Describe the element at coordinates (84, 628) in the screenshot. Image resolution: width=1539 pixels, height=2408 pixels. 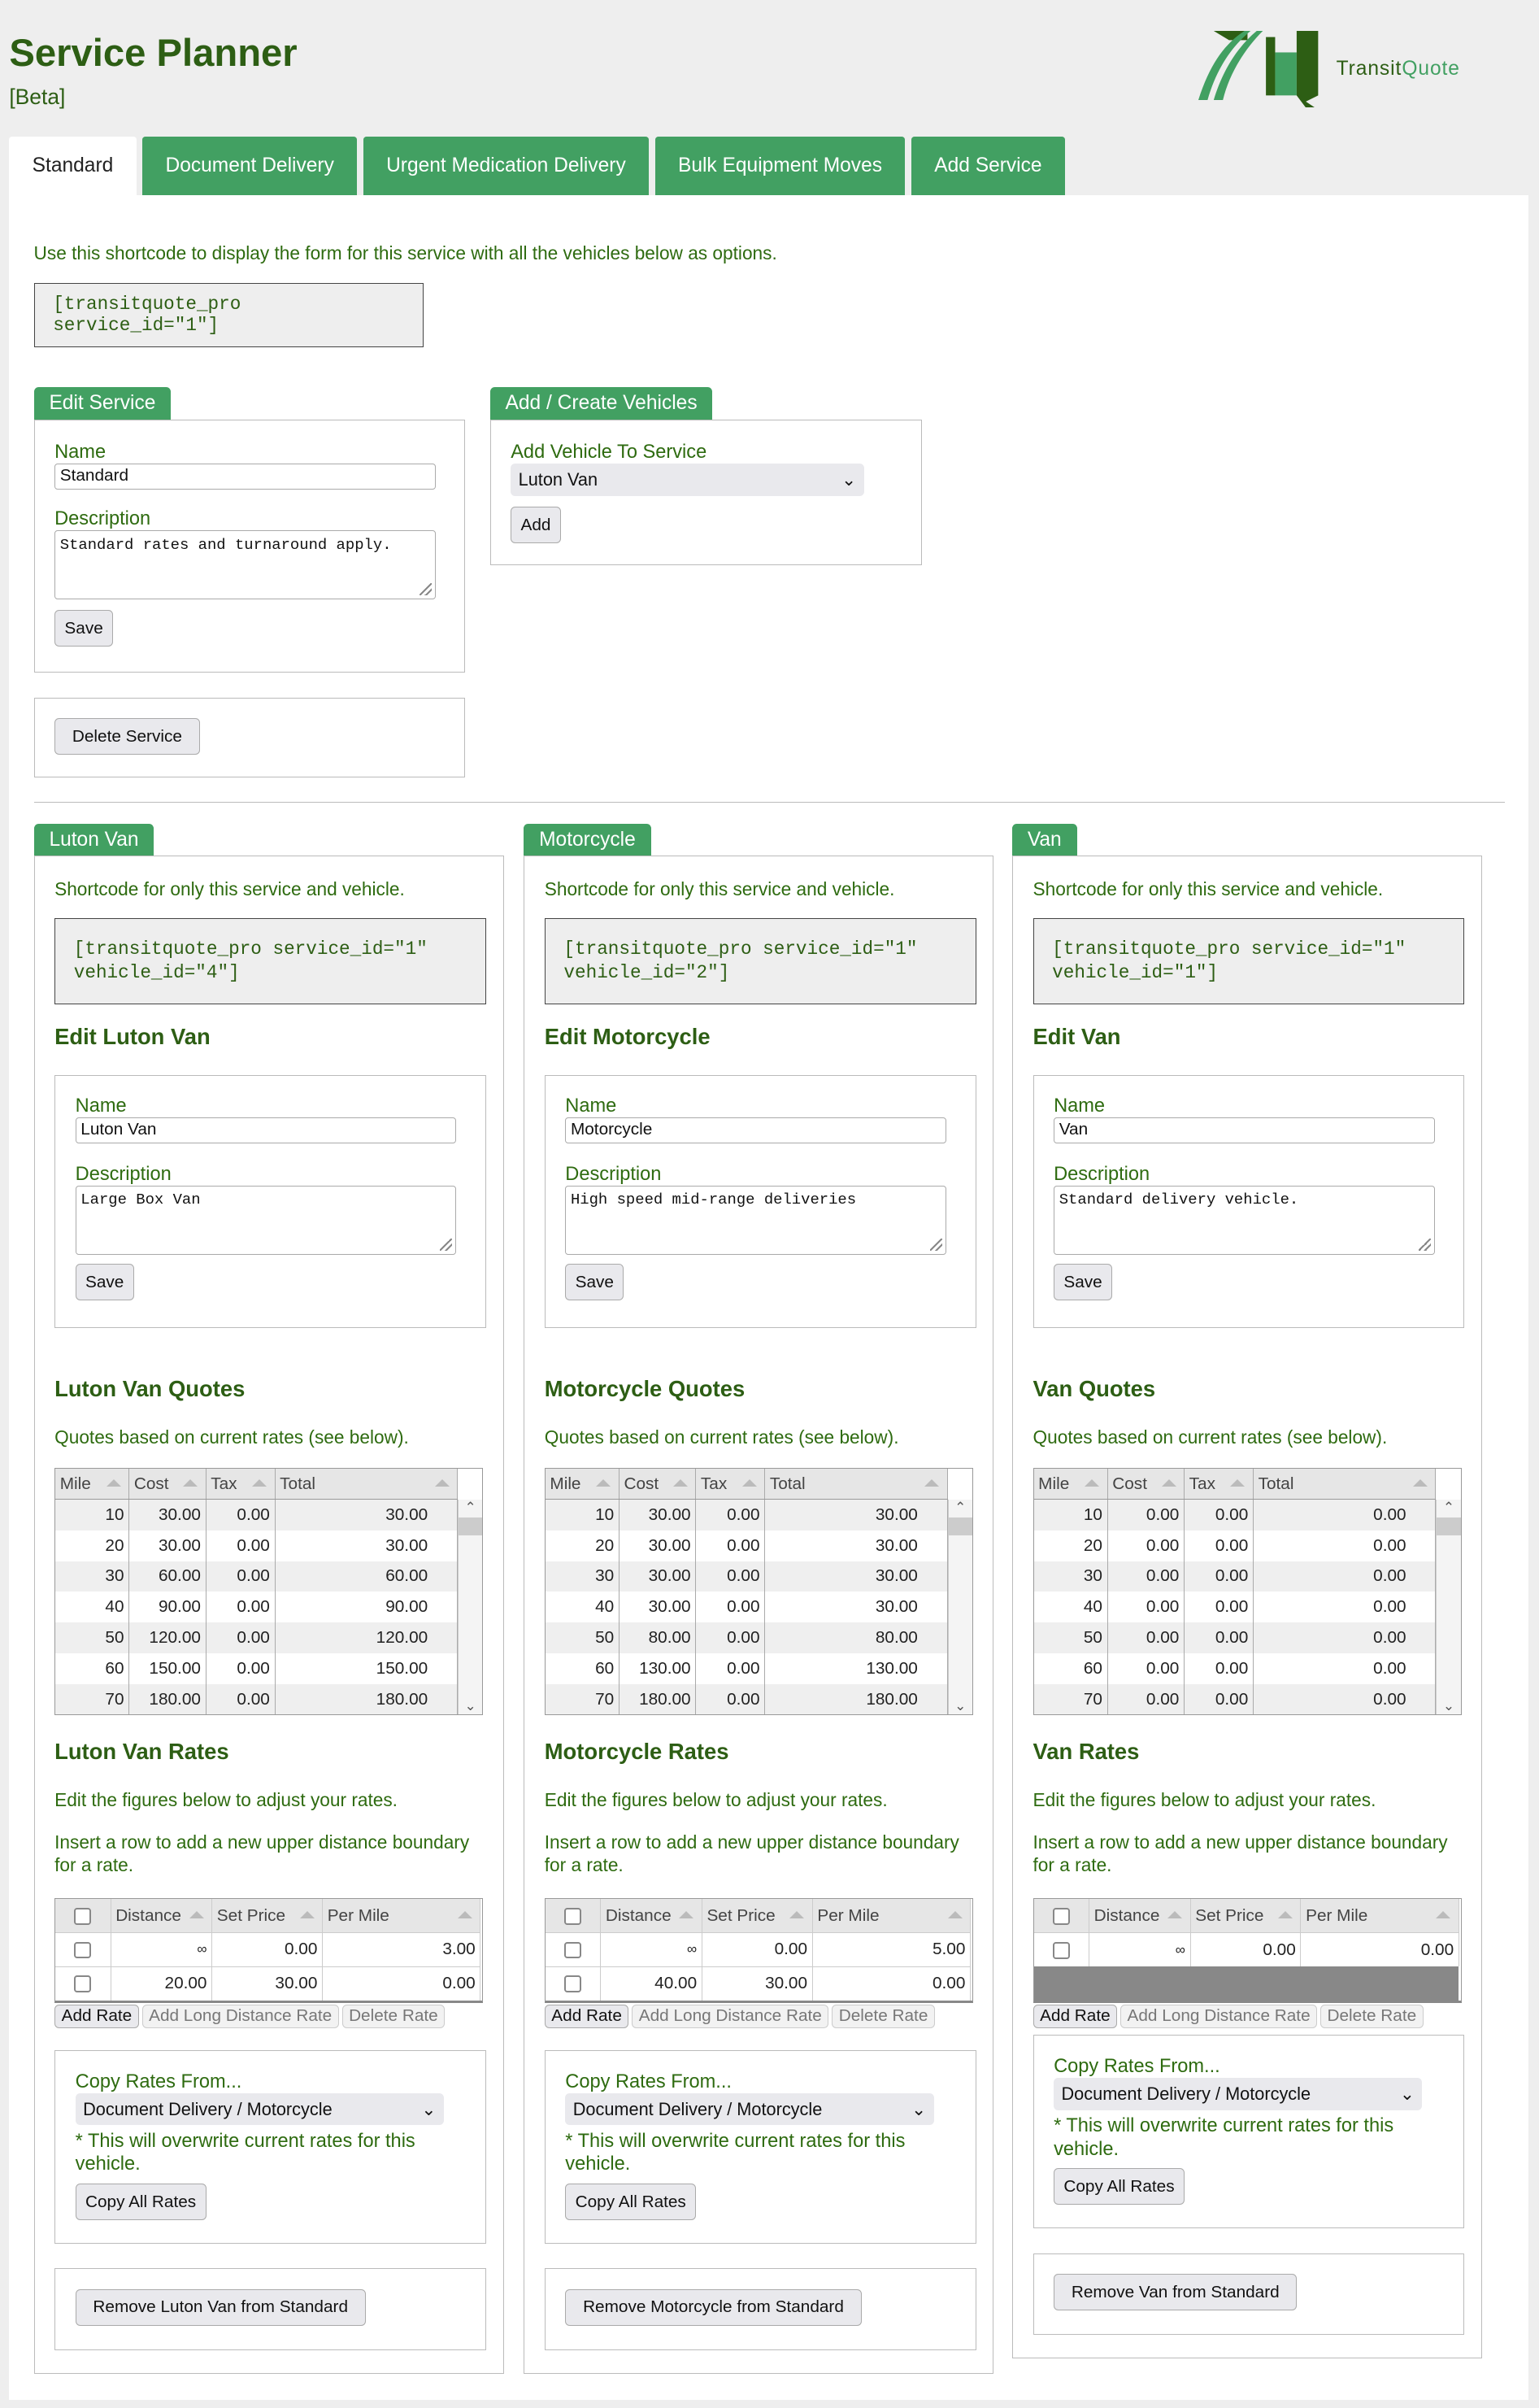
I see `save-service-button: Save` at that location.